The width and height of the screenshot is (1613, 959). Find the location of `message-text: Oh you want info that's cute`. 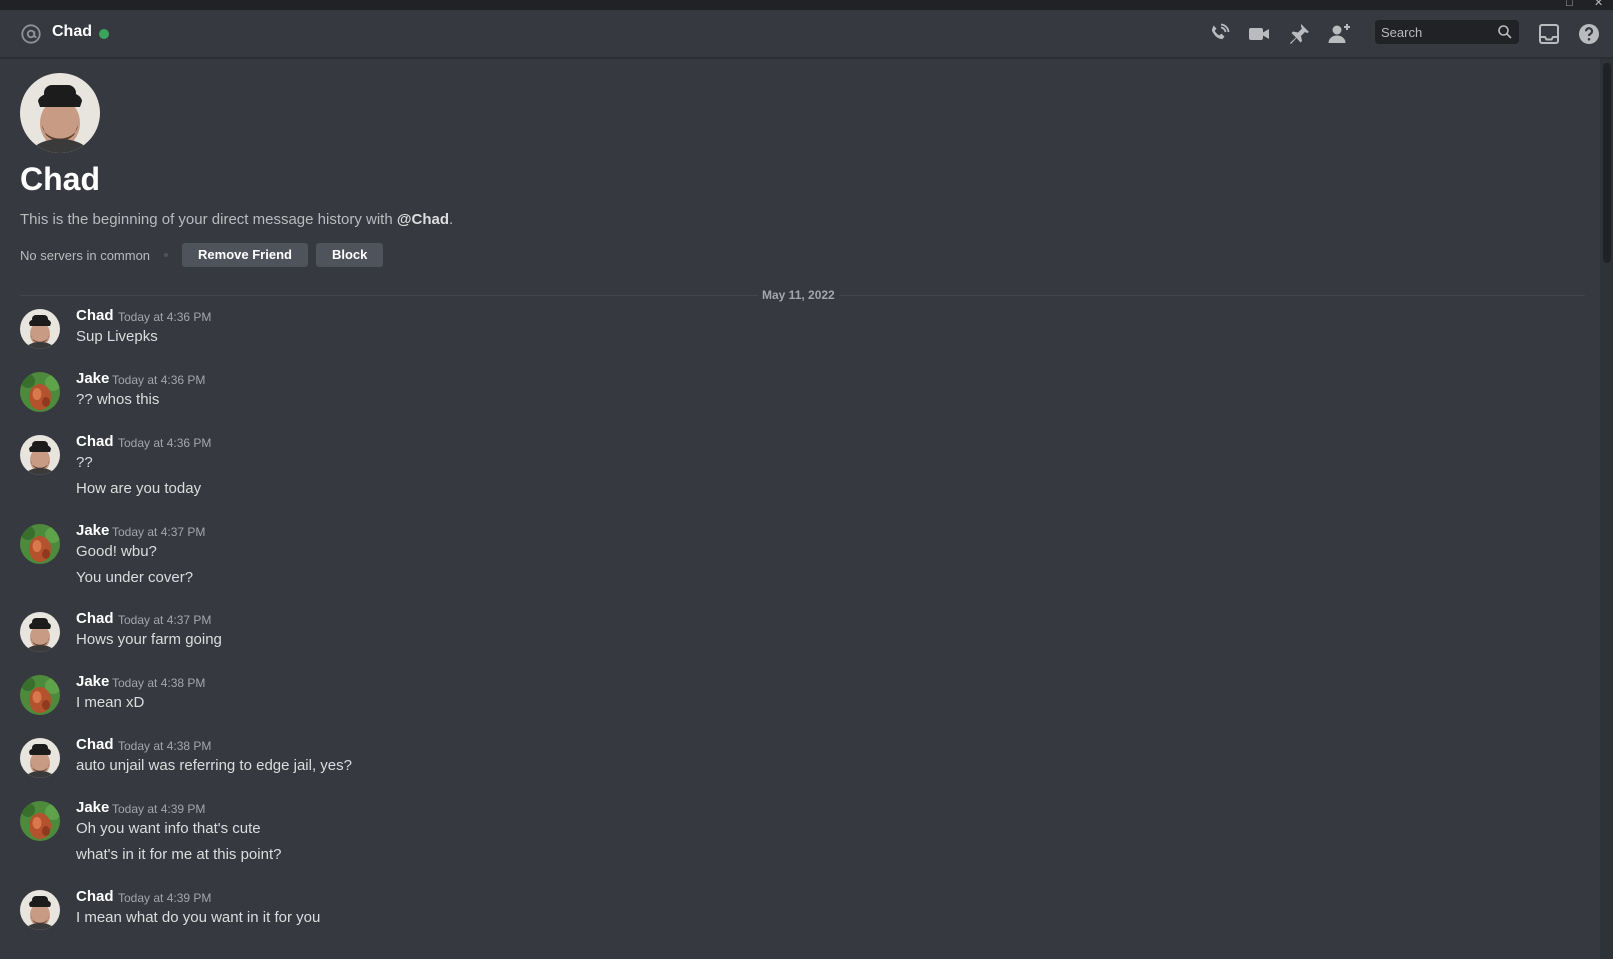

message-text: Oh you want info that's cute is located at coordinates (168, 828).